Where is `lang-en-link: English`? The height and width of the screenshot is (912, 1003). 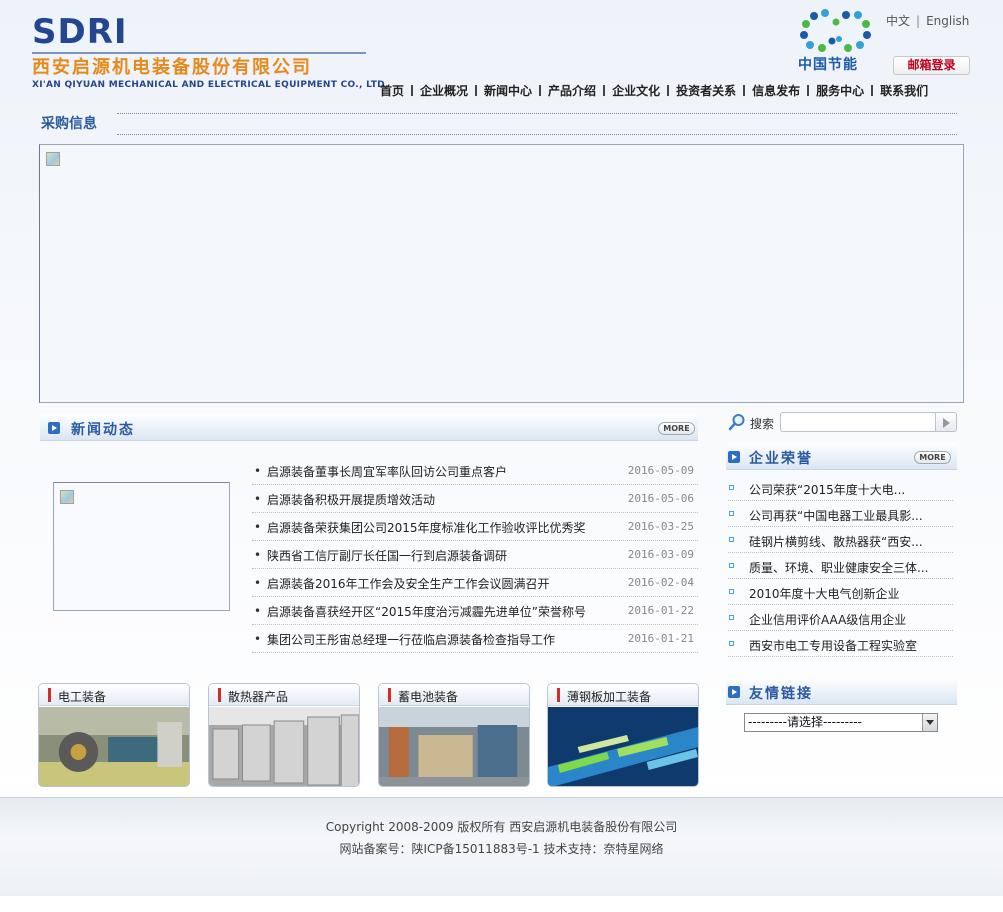
lang-en-link: English is located at coordinates (947, 21).